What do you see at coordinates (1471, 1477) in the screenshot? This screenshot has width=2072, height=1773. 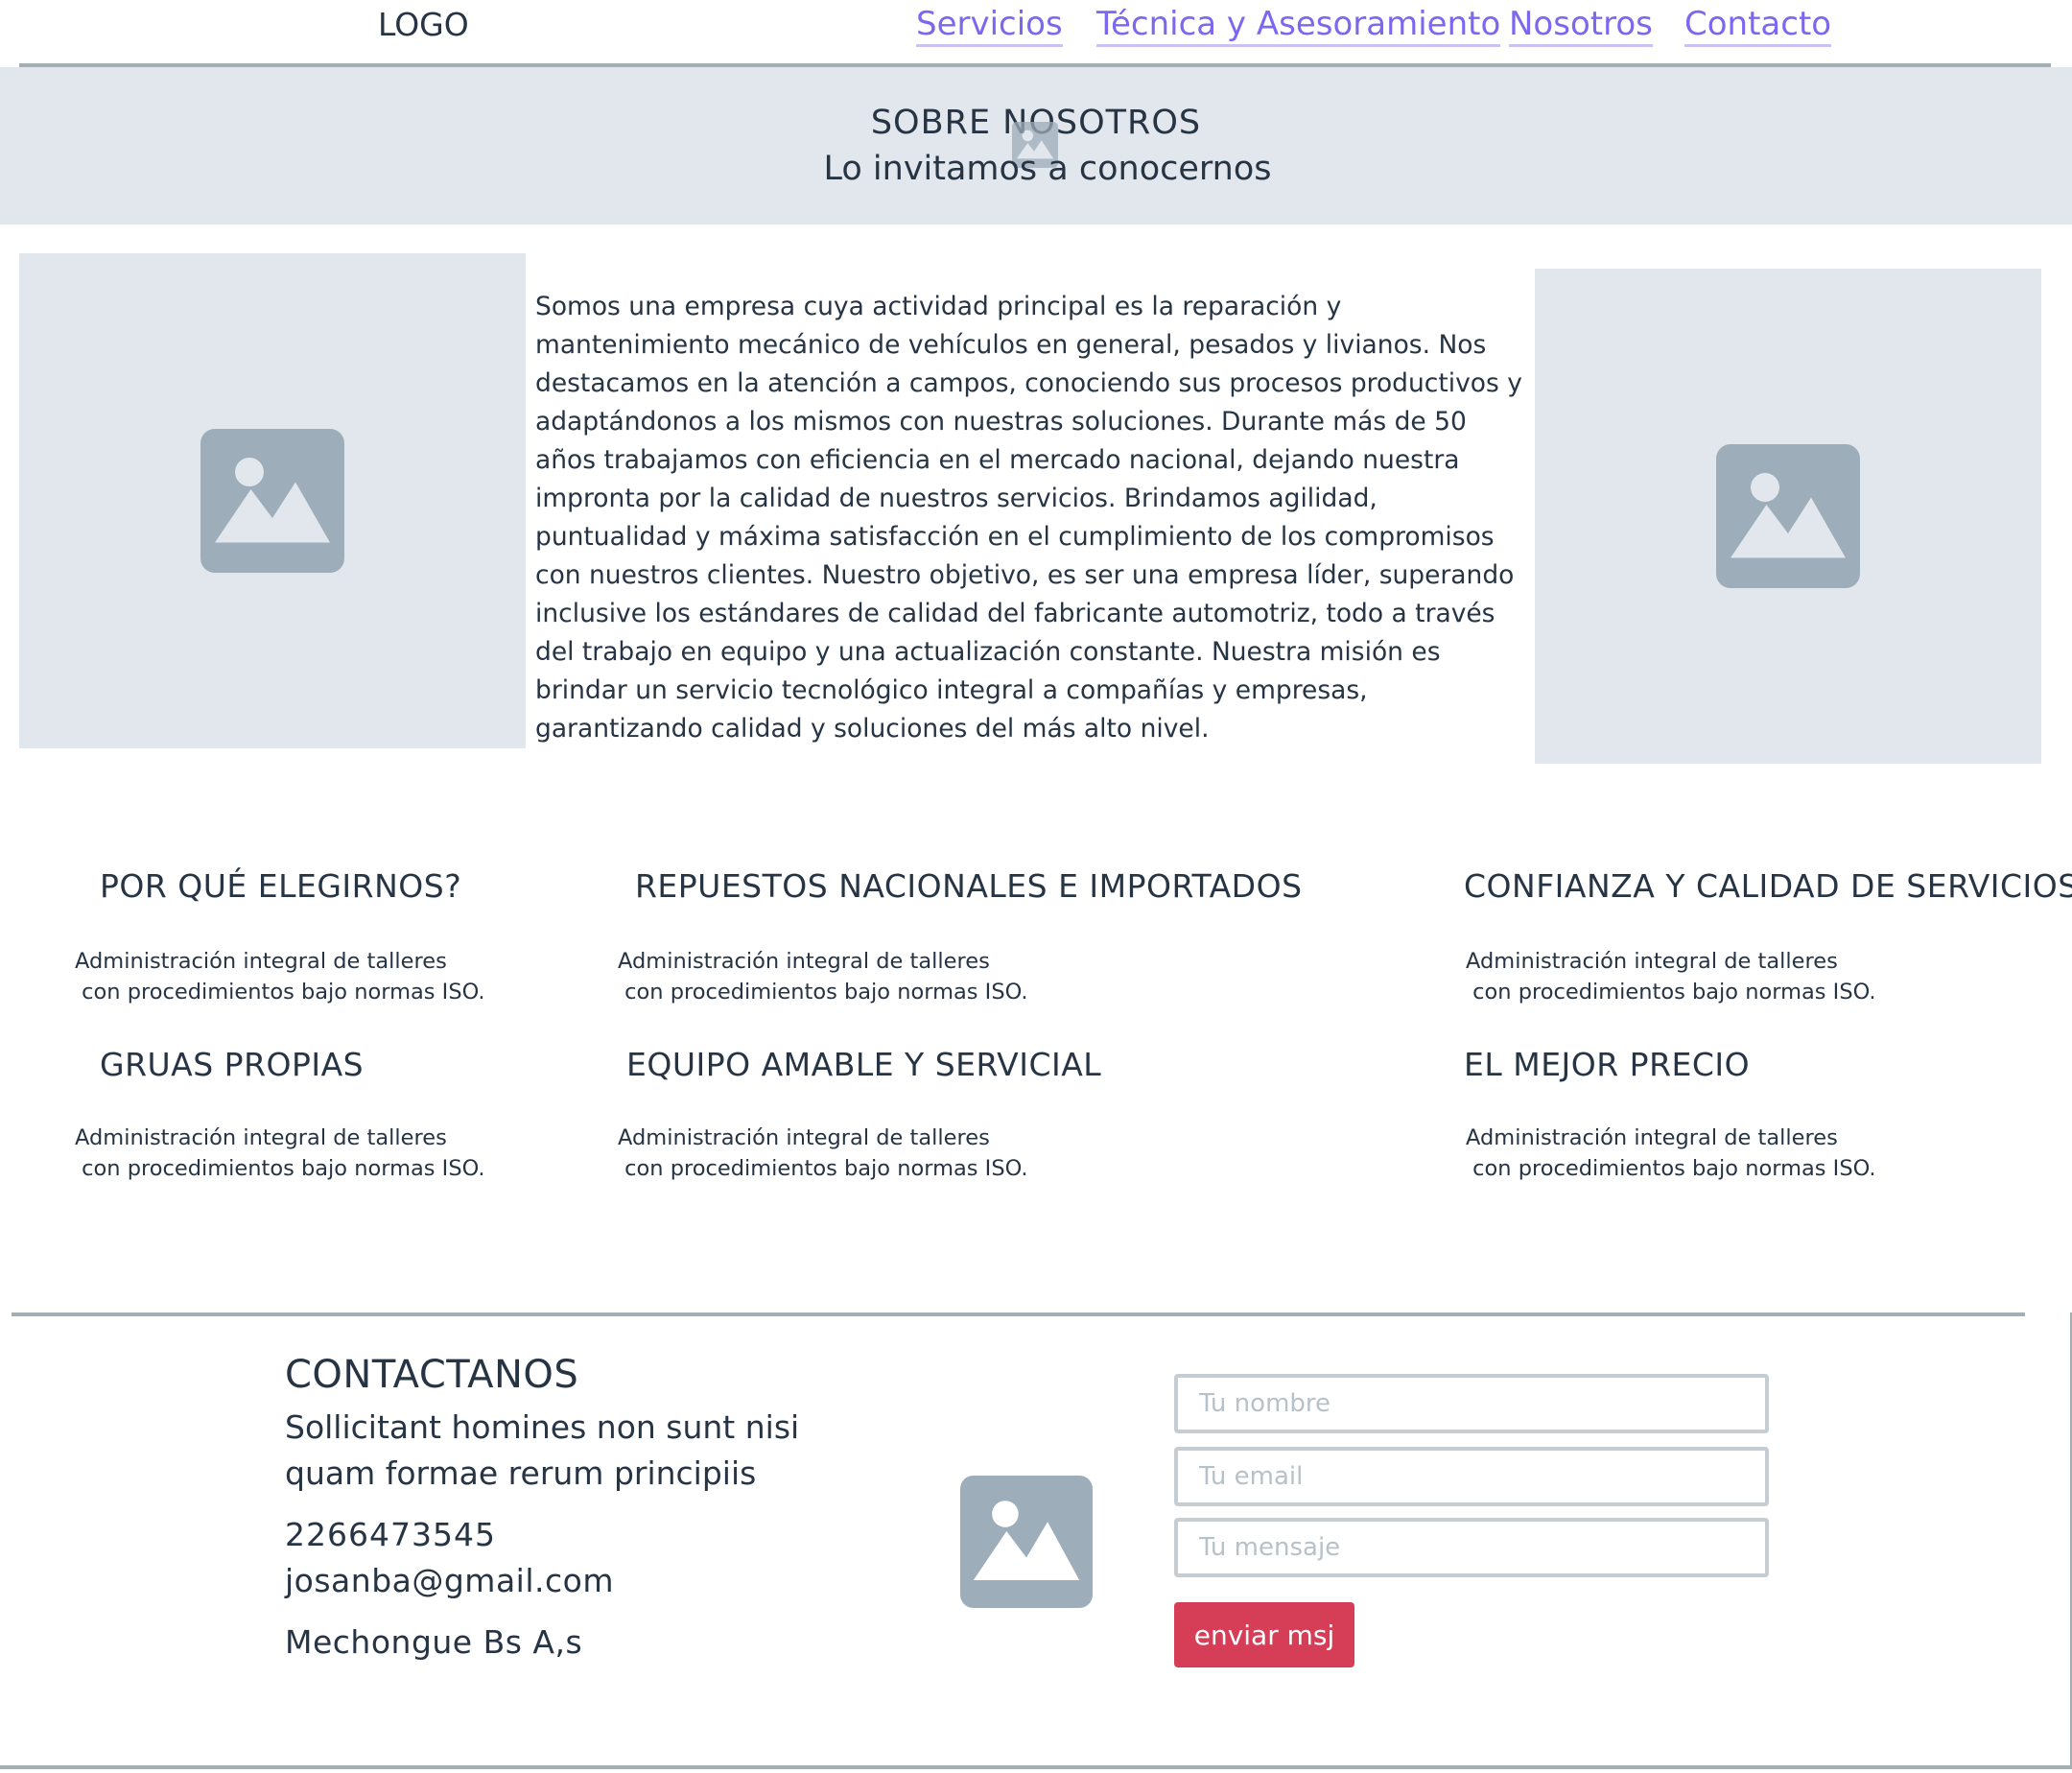 I see `email-field` at bounding box center [1471, 1477].